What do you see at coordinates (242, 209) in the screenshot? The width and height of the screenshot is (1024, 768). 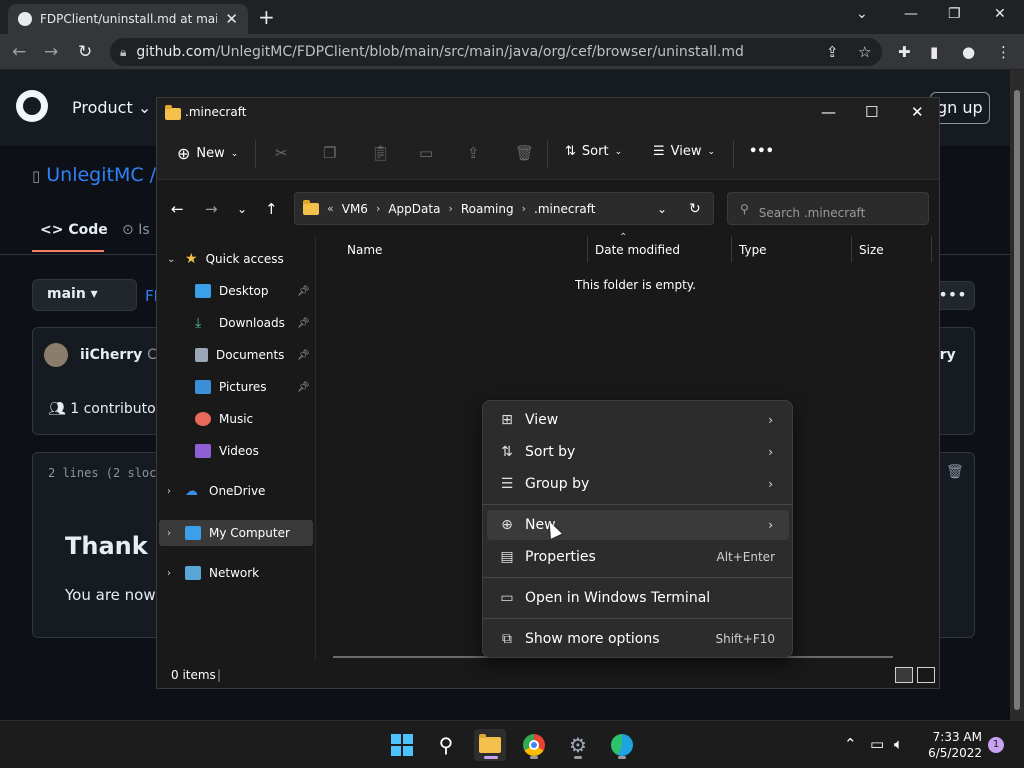 I see `recent-locations-icon: ⌄` at bounding box center [242, 209].